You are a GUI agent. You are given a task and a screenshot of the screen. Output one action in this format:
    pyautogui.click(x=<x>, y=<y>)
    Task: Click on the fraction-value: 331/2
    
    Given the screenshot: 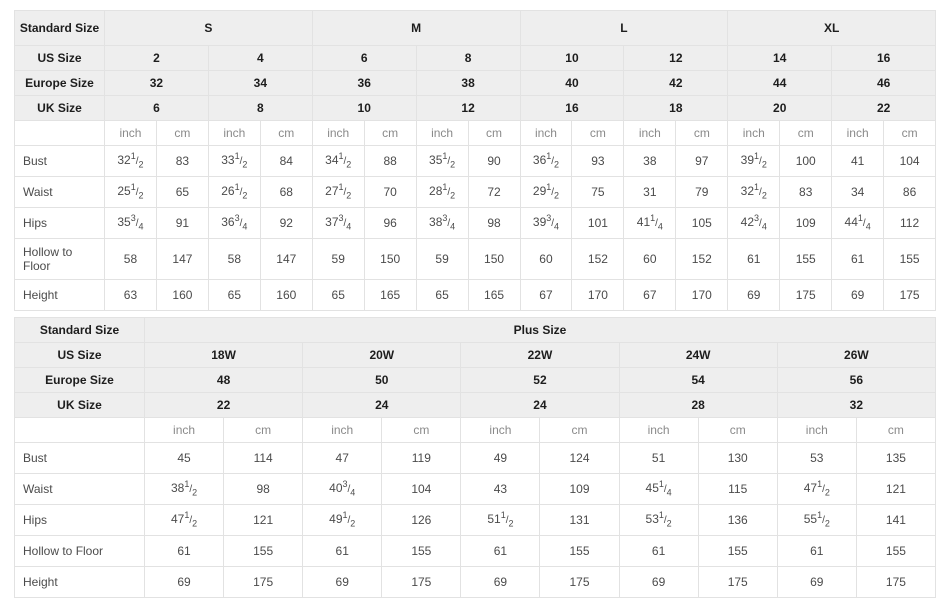 What is the action you would take?
    pyautogui.click(x=234, y=160)
    